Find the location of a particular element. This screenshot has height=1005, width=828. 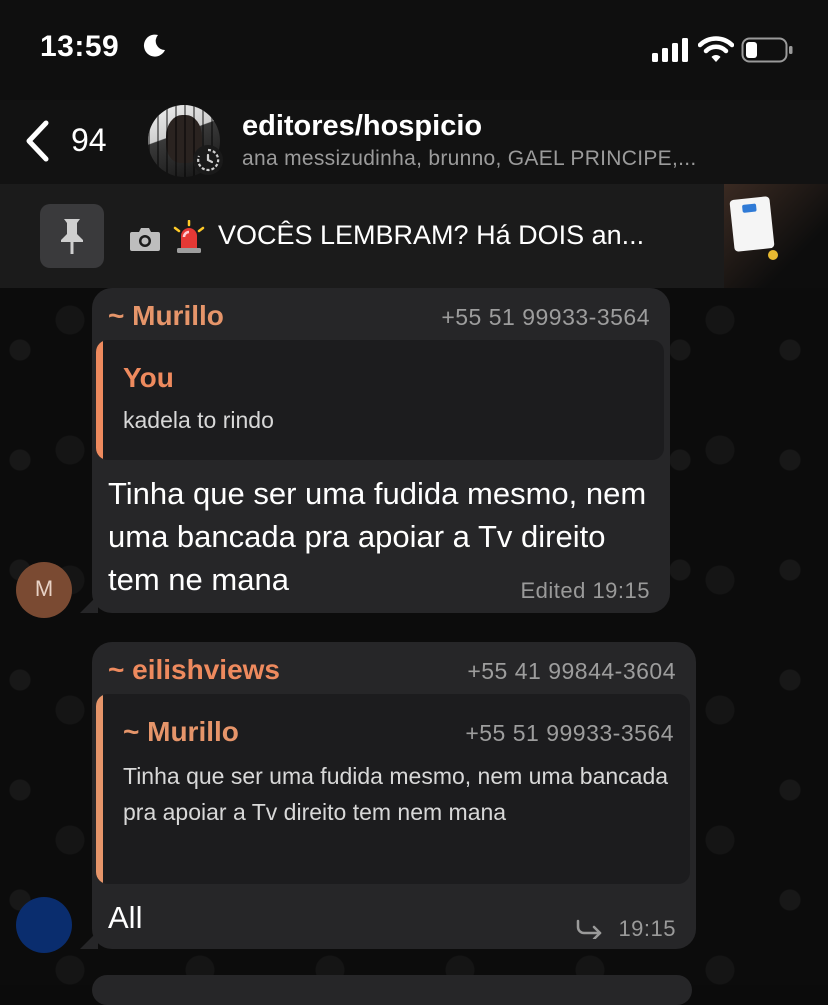

sender-avatar is located at coordinates (44, 925).